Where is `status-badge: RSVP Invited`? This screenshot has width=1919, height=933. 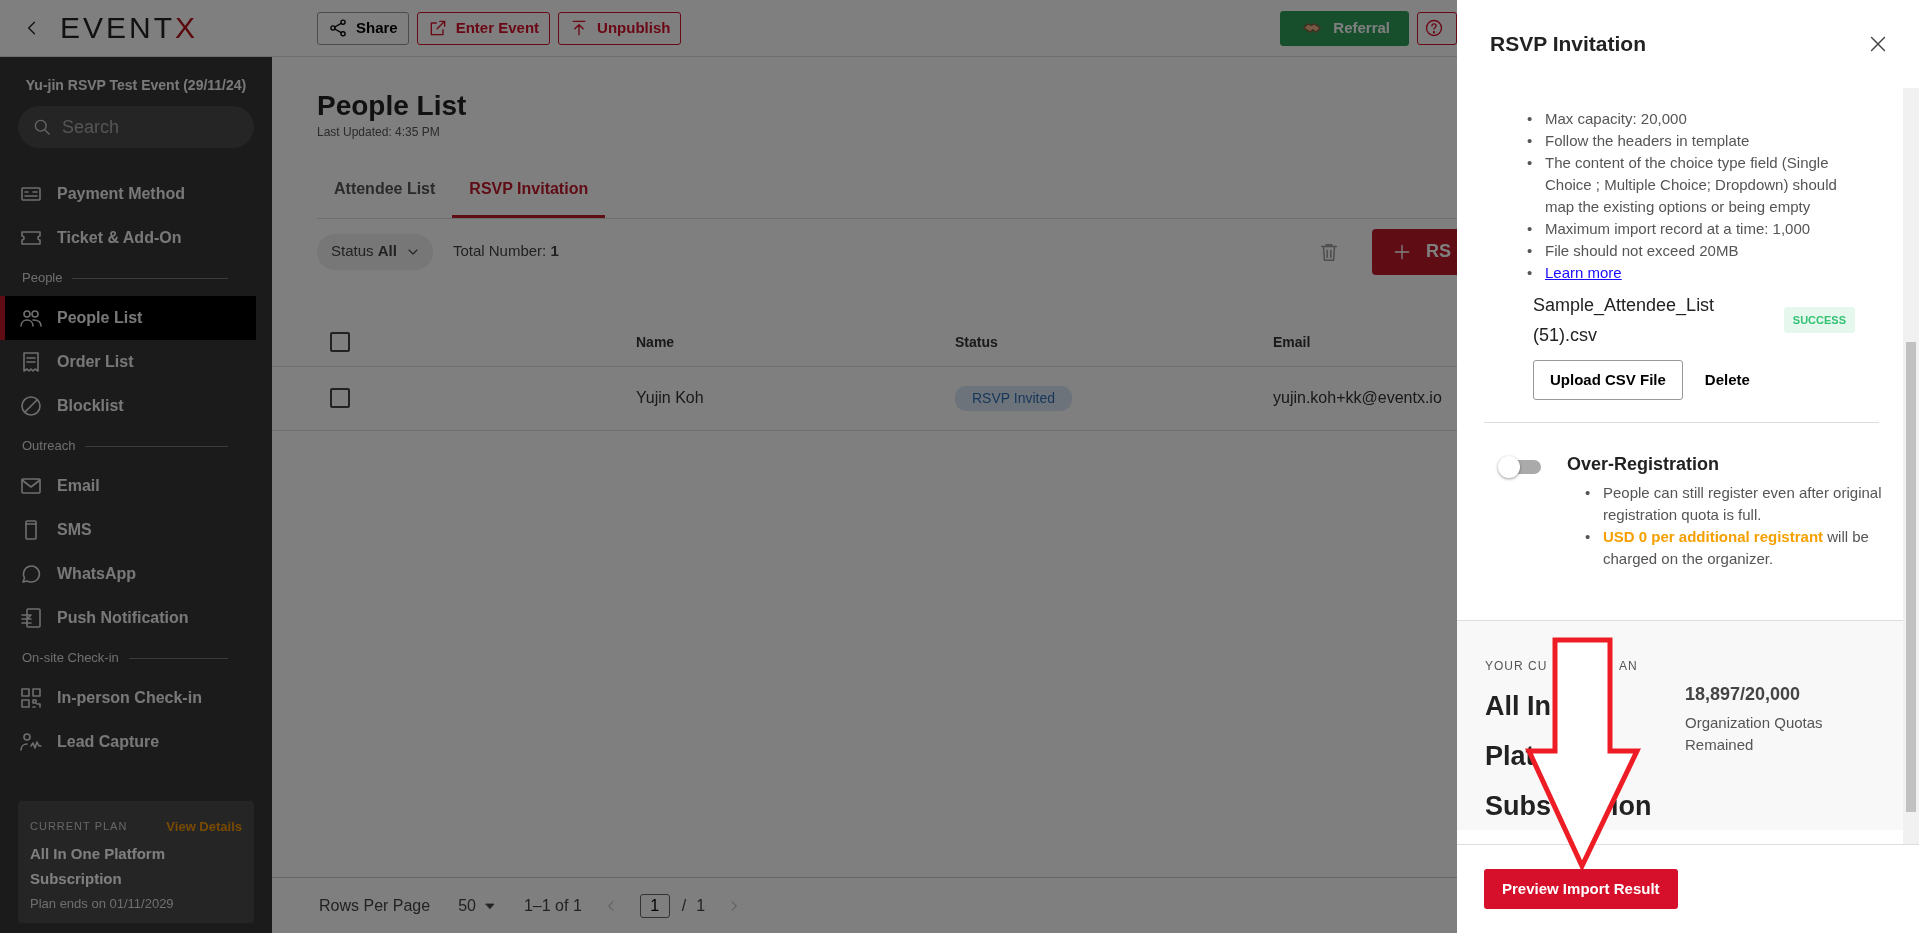
status-badge: RSVP Invited is located at coordinates (1013, 398).